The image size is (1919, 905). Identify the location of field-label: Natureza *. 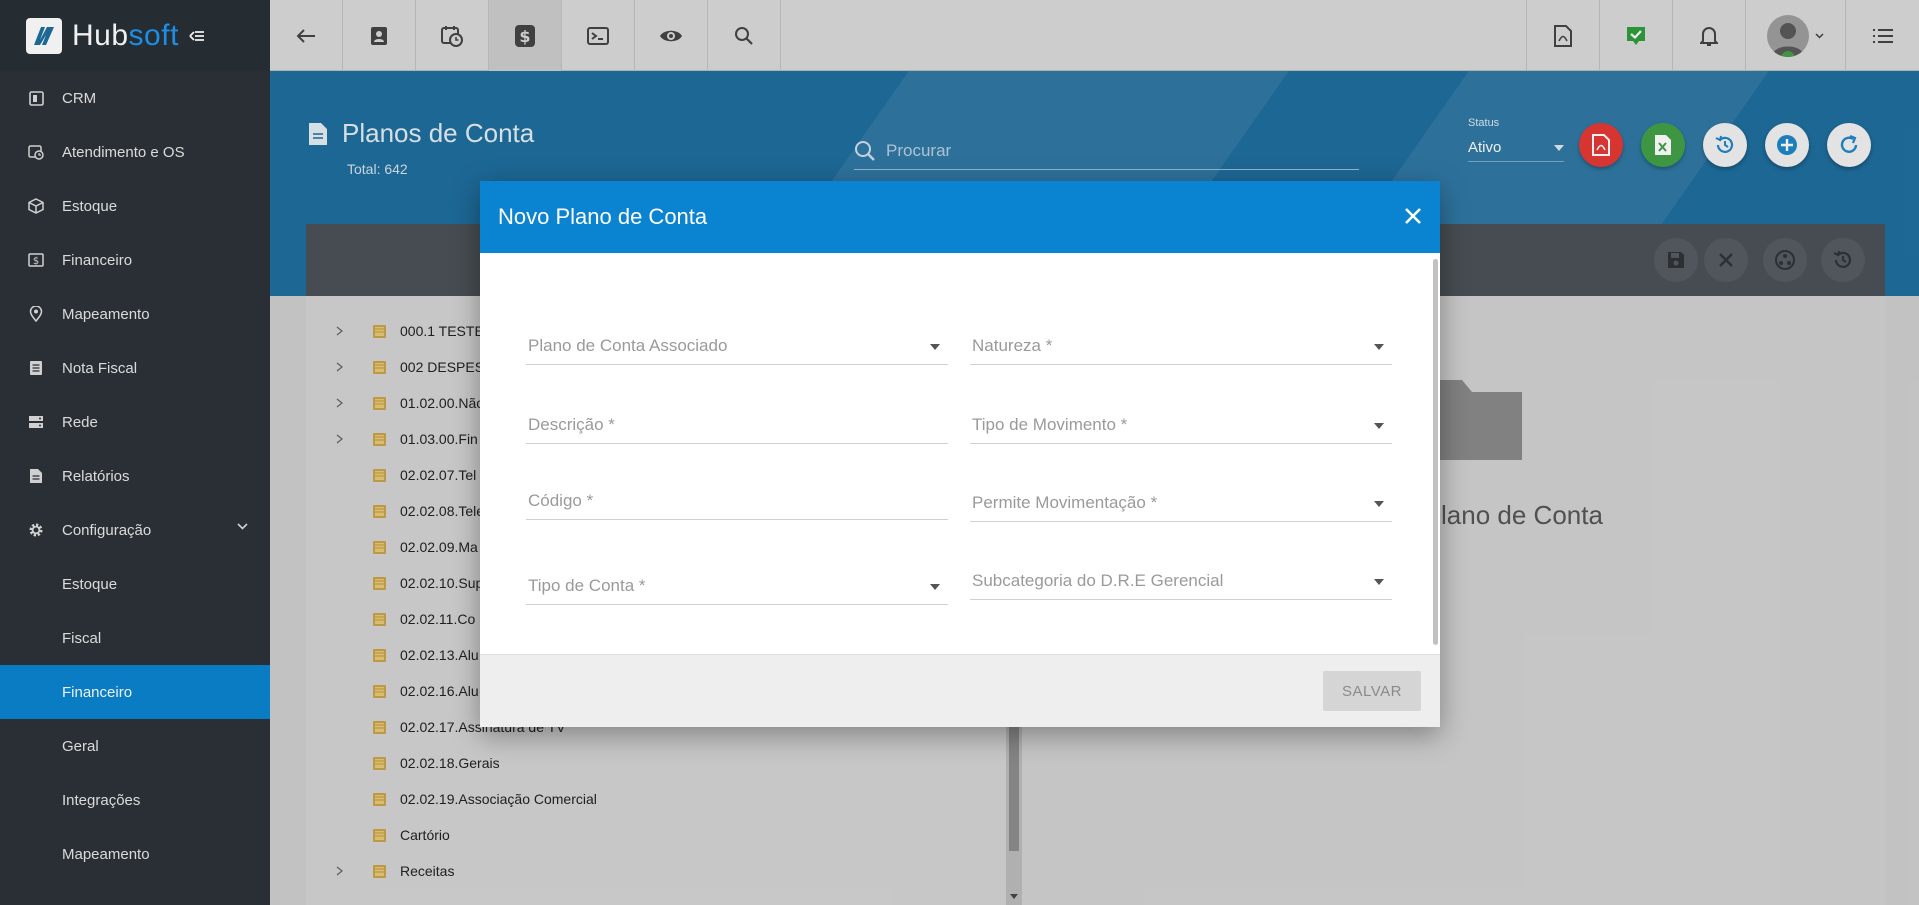
(1012, 345).